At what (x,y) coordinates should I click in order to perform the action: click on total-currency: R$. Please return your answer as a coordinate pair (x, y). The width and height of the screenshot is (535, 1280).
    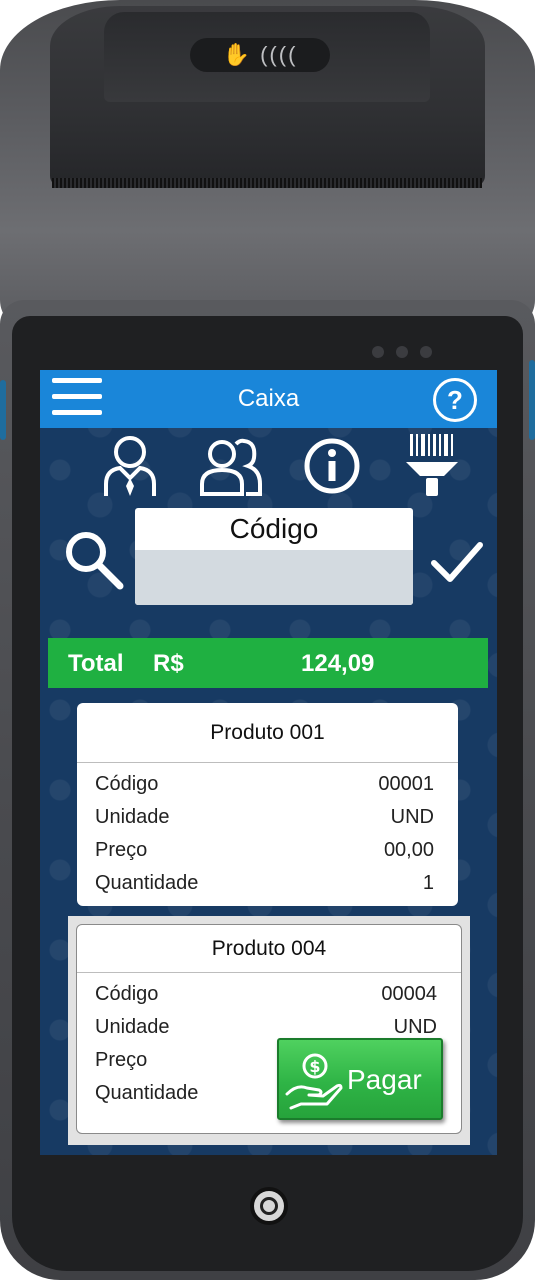
    Looking at the image, I should click on (168, 663).